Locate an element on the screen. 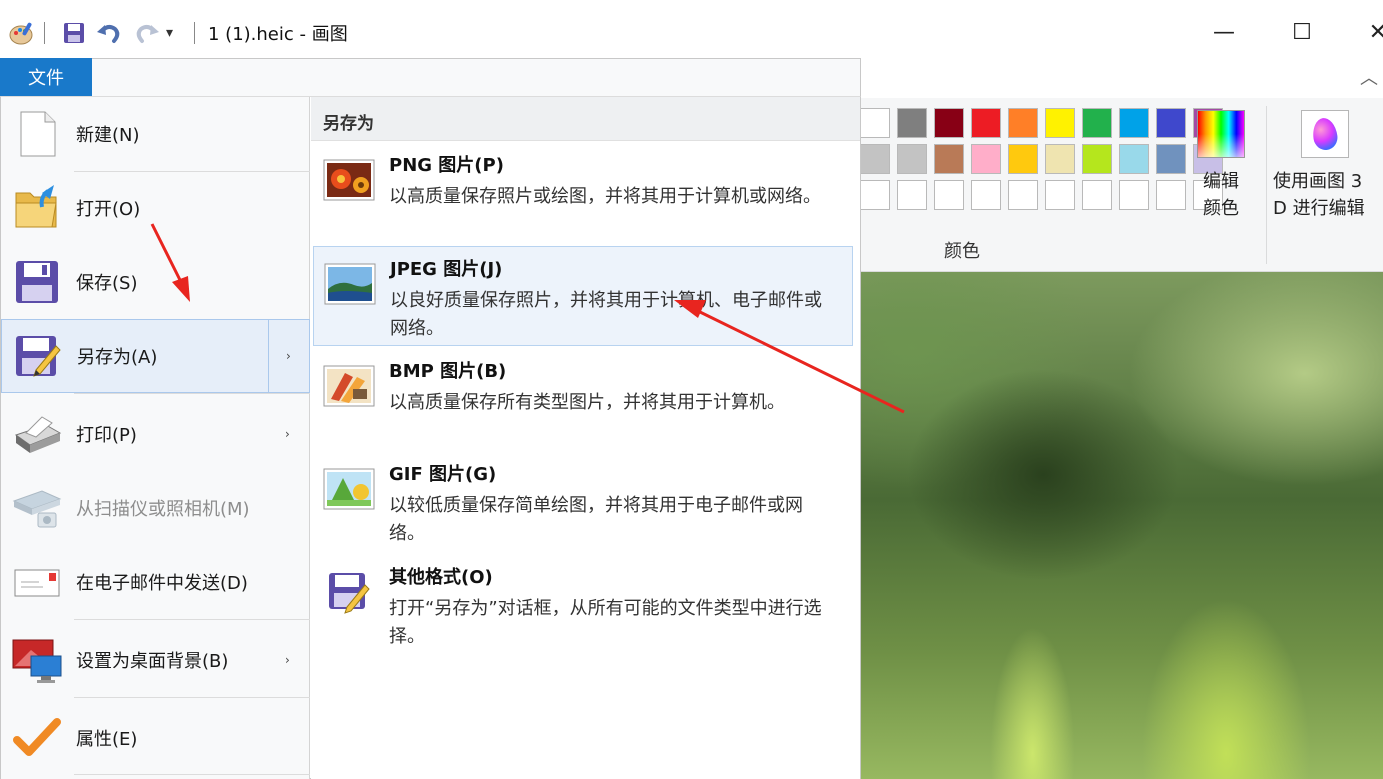 This screenshot has width=1383, height=779. redo-icon is located at coordinates (147, 33).